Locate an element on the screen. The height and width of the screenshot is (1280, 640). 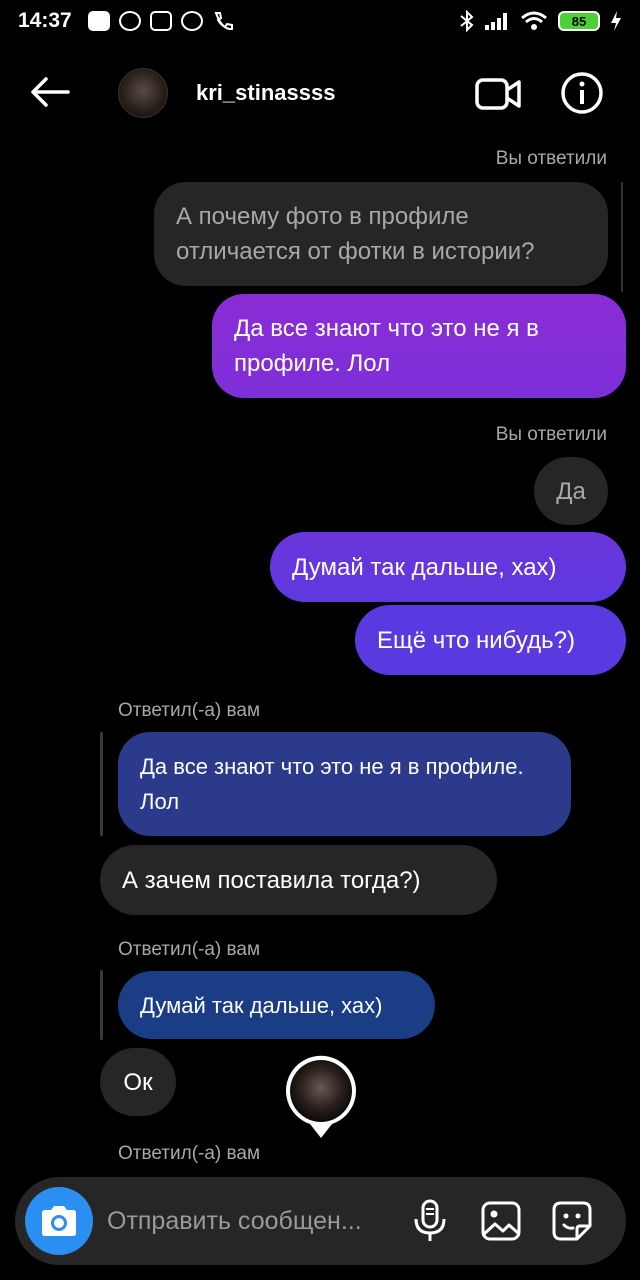
back-arrow-icon is located at coordinates (50, 92).